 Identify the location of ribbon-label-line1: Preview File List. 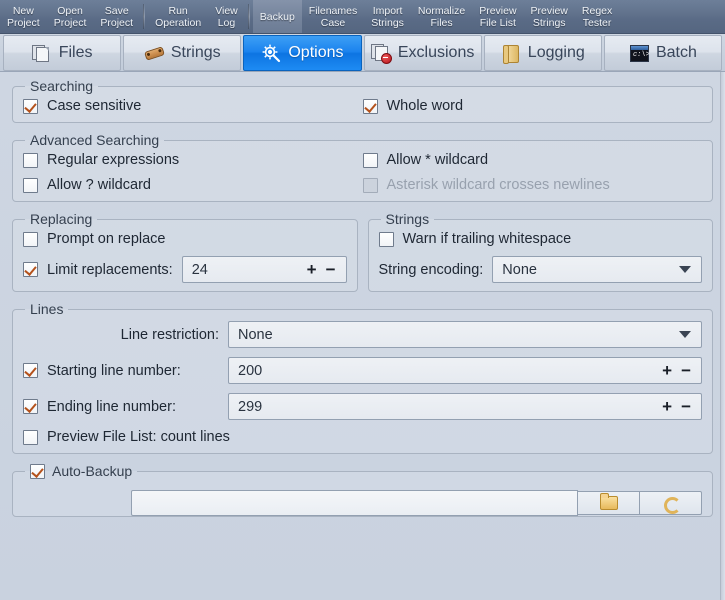
(498, 16).